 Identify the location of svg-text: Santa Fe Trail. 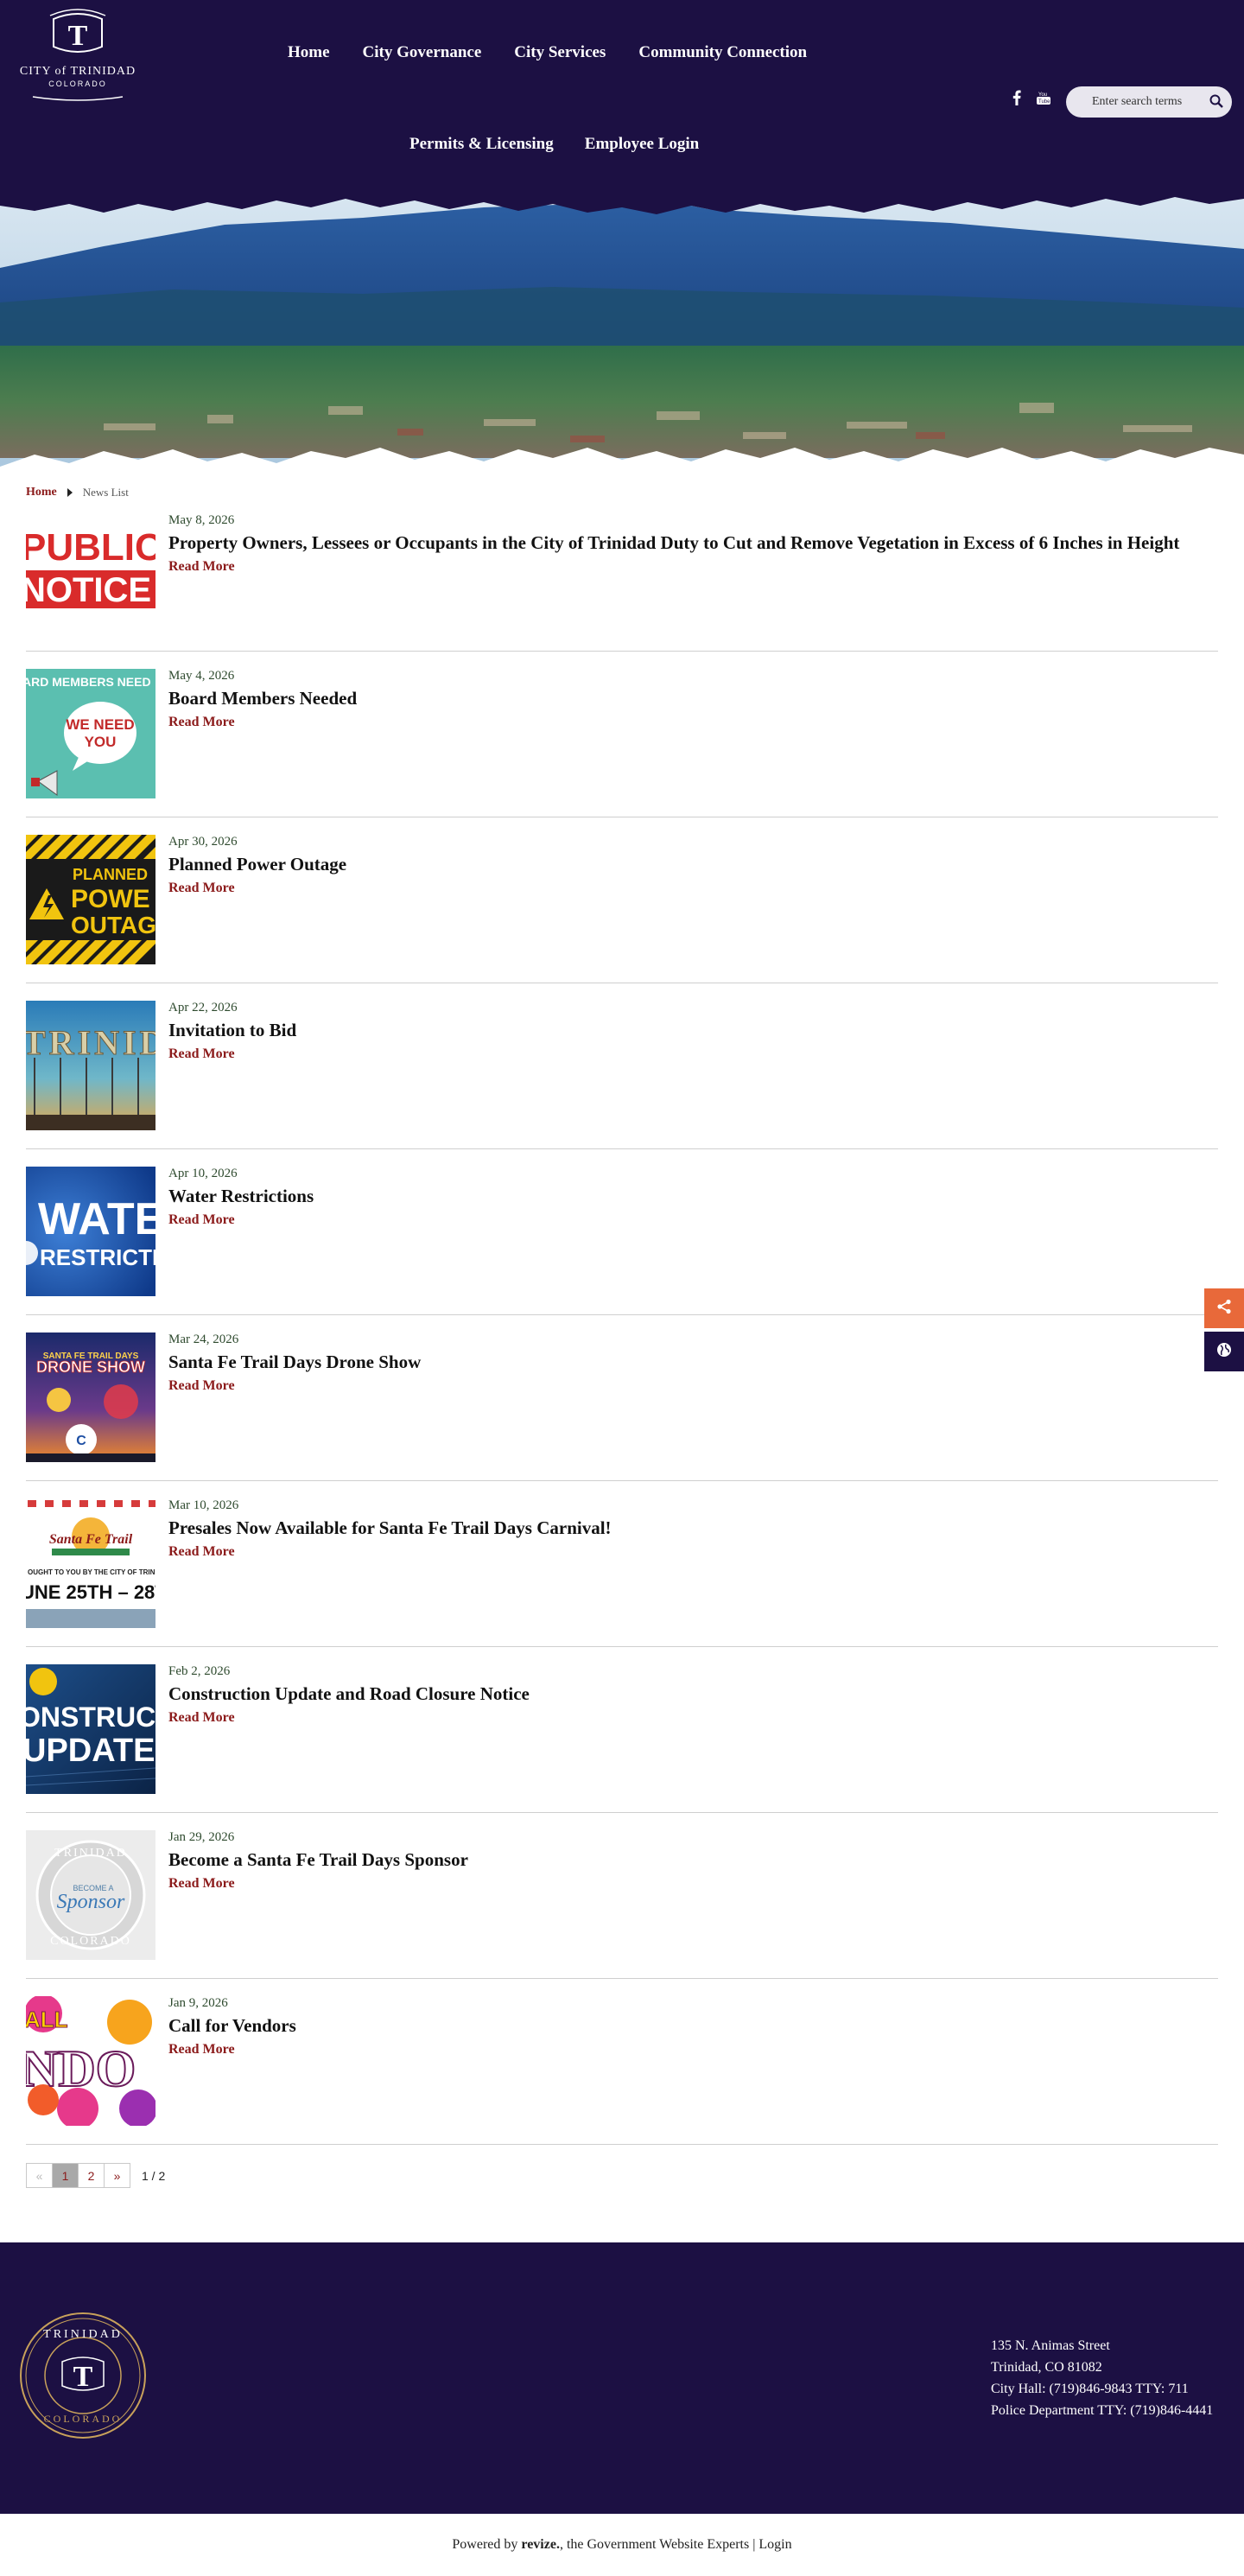
(91, 1539).